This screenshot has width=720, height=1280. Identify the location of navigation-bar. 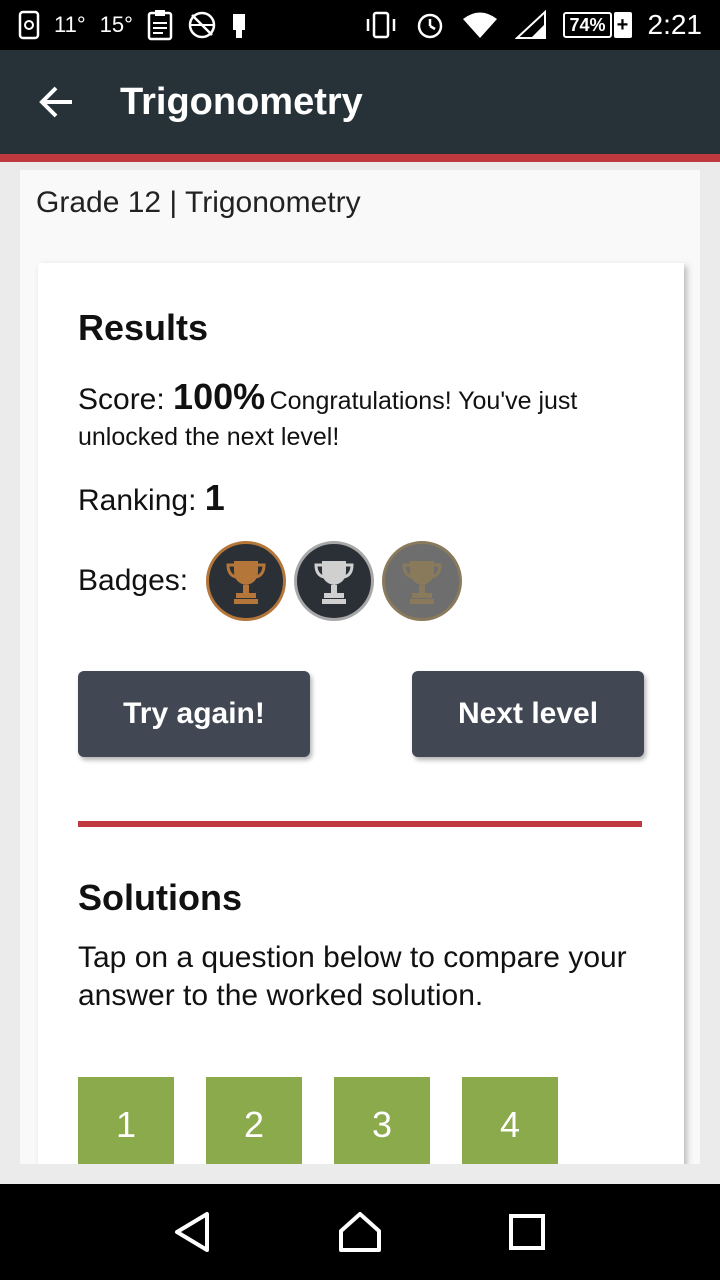
(360, 1232).